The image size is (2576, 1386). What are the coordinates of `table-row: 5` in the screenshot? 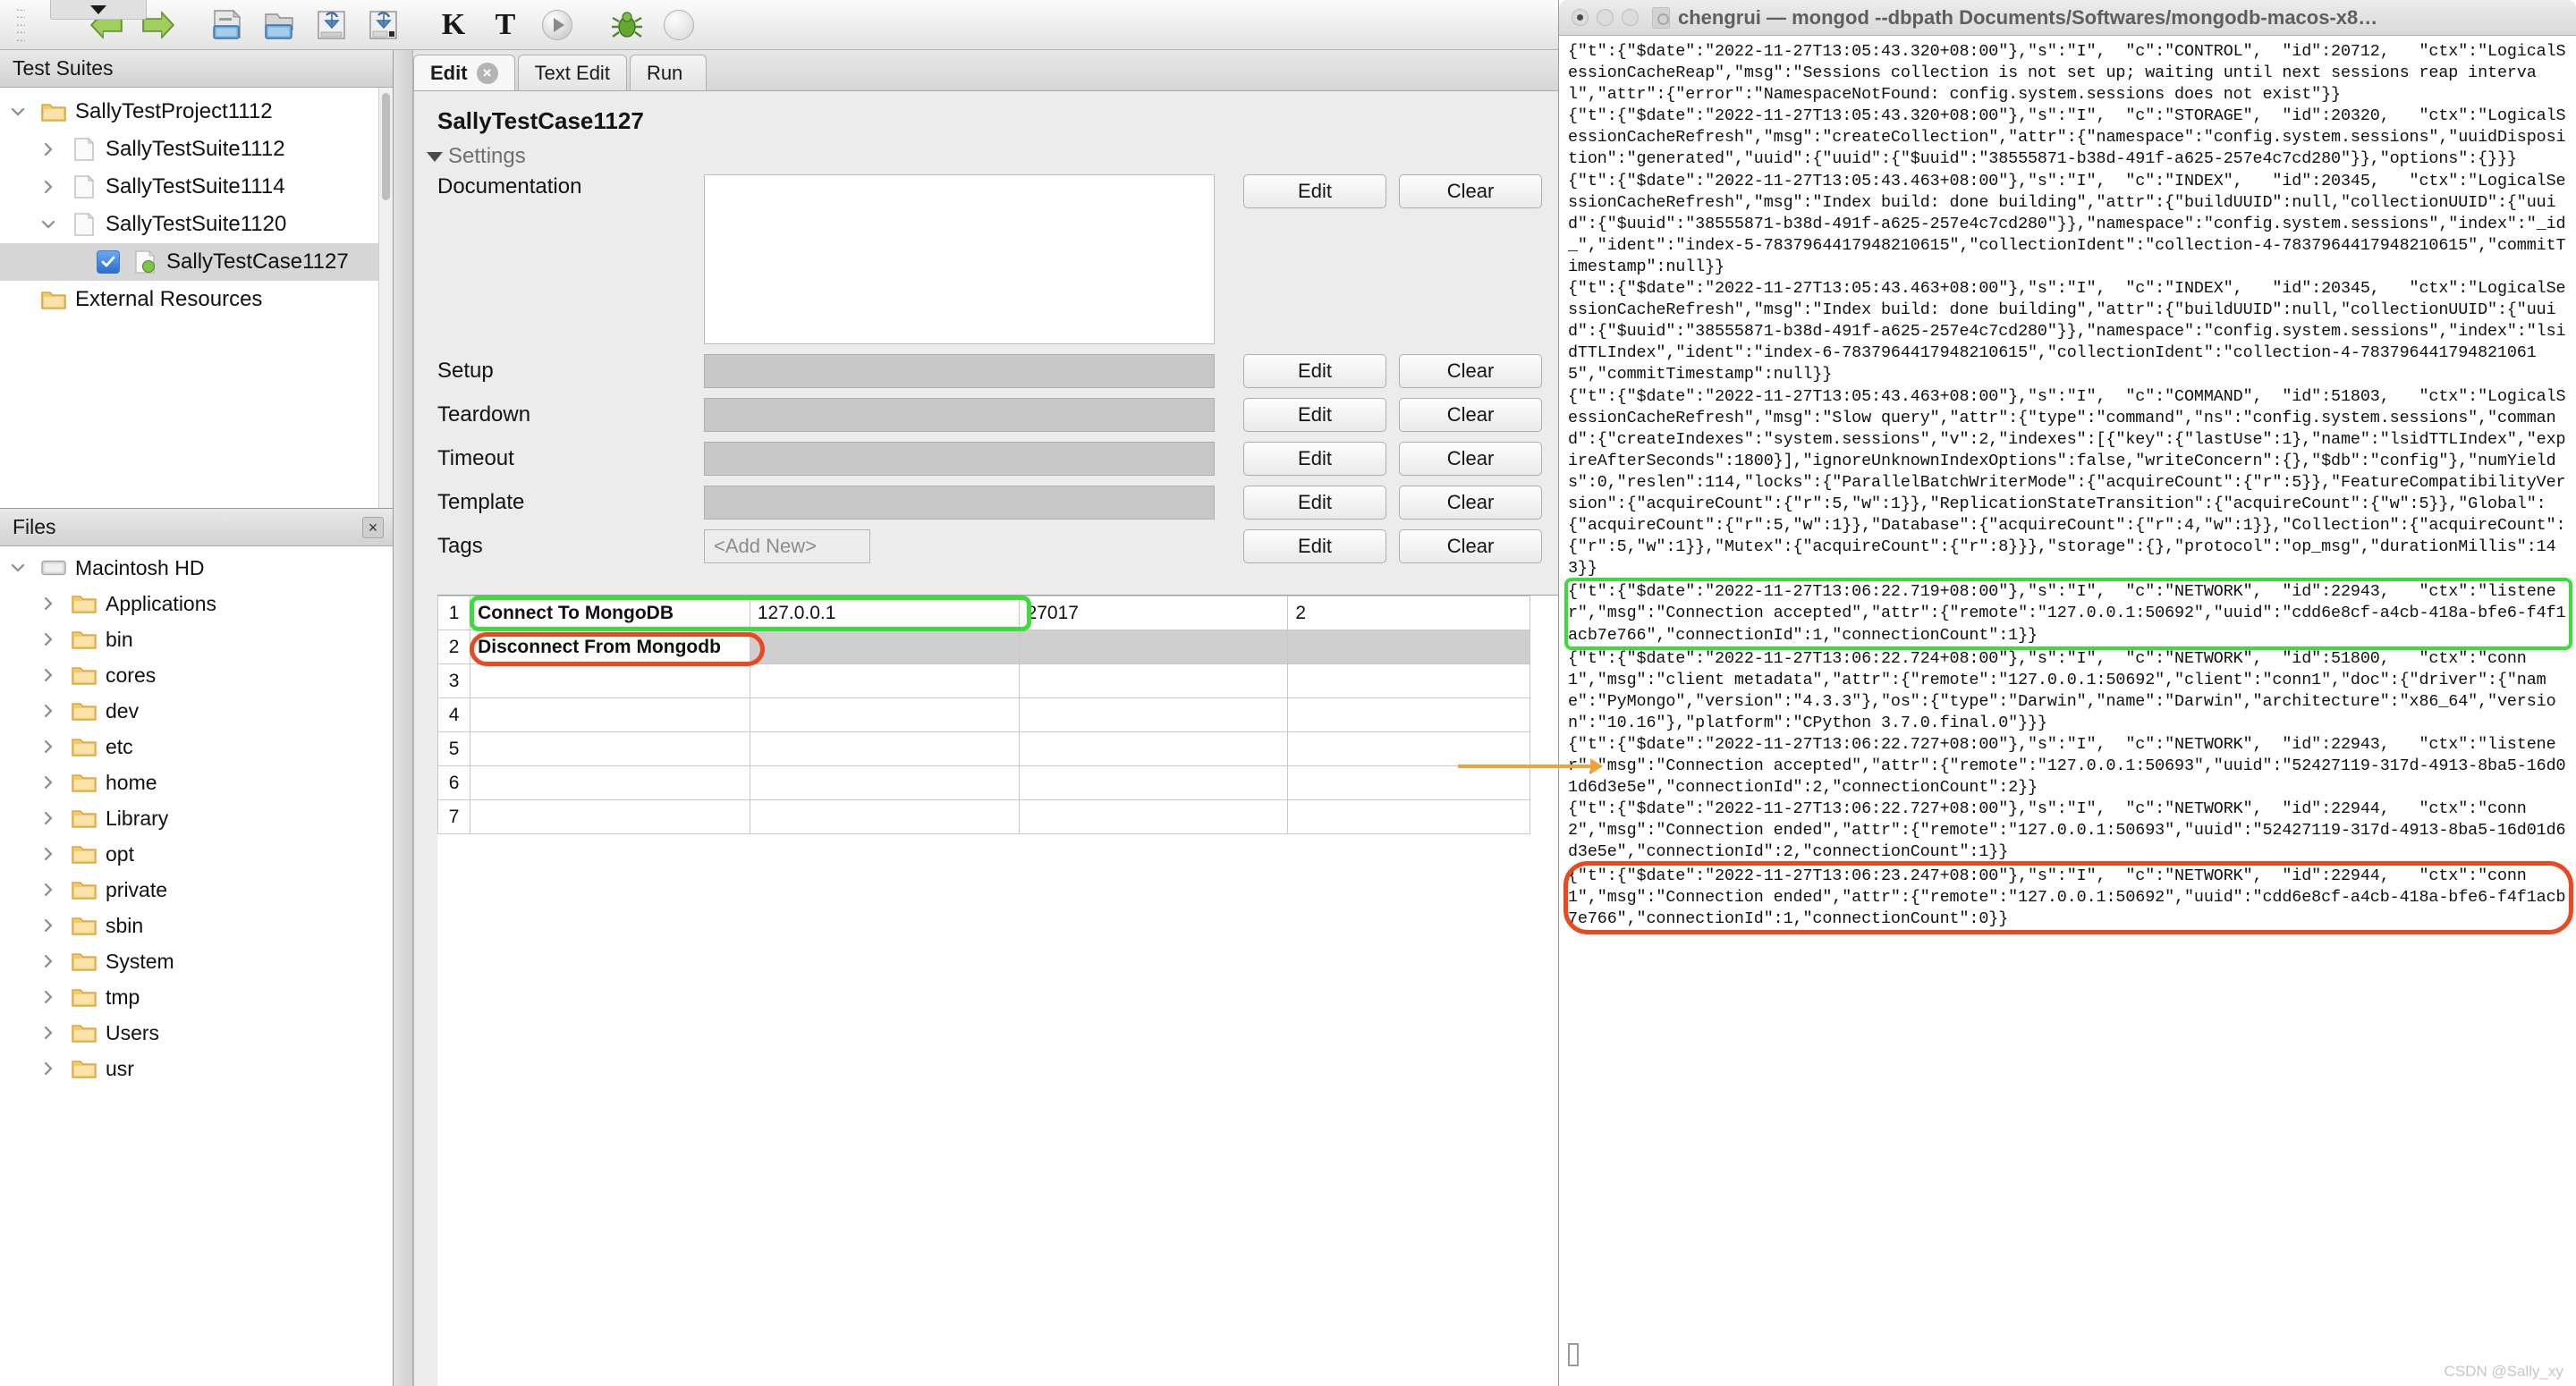 It's located at (983, 748).